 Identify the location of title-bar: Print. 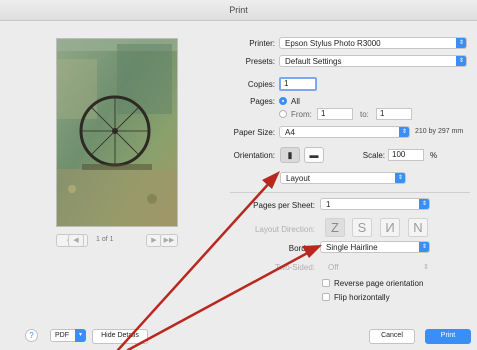
(238, 10).